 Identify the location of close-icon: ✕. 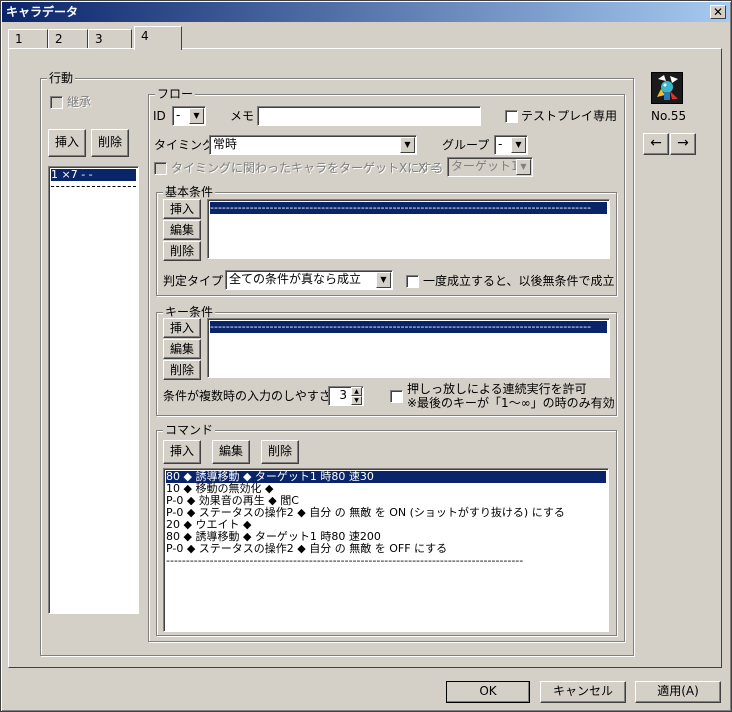
(718, 12).